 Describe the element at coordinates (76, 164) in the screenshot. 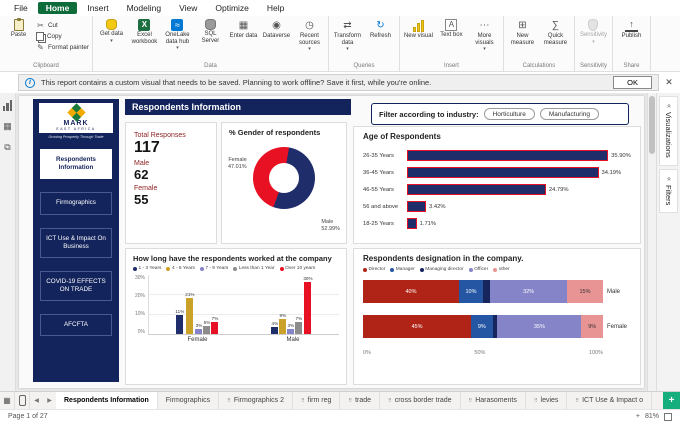

I see `nav-respondents-information: Respondents Information` at that location.